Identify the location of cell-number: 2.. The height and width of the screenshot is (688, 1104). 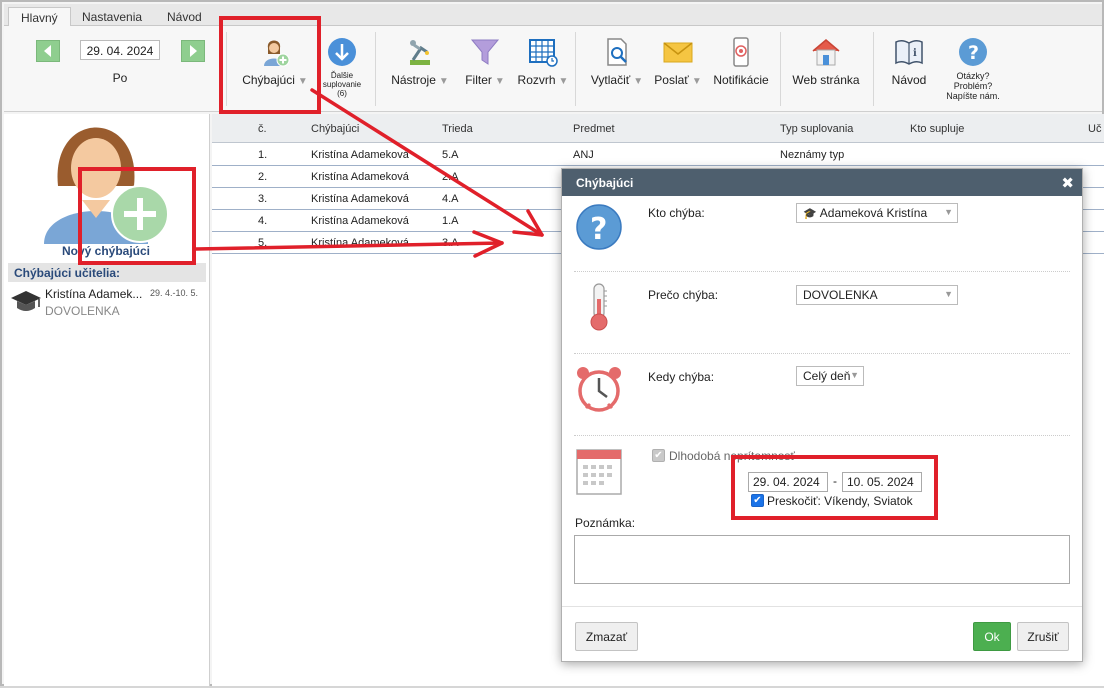
(263, 177).